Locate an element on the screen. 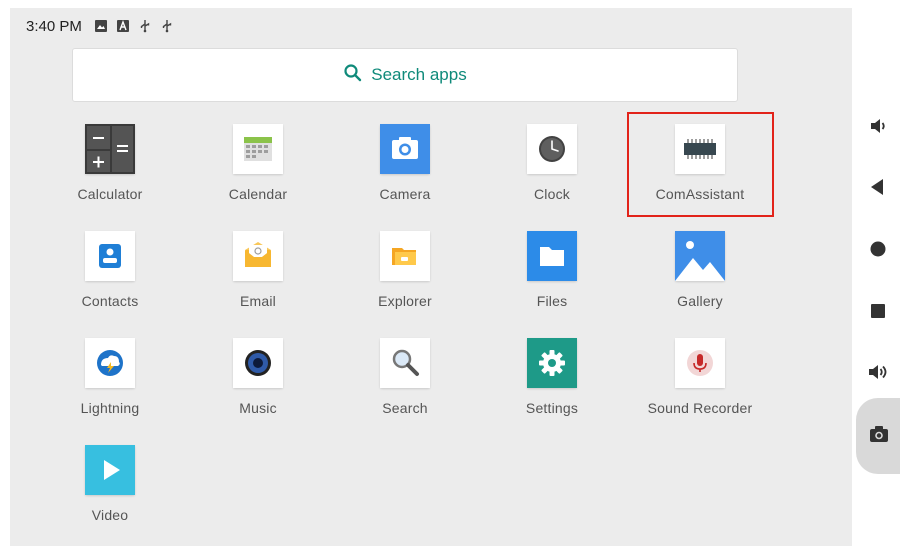 Image resolution: width=900 pixels, height=551 pixels. app-music: Music is located at coordinates (258, 388).